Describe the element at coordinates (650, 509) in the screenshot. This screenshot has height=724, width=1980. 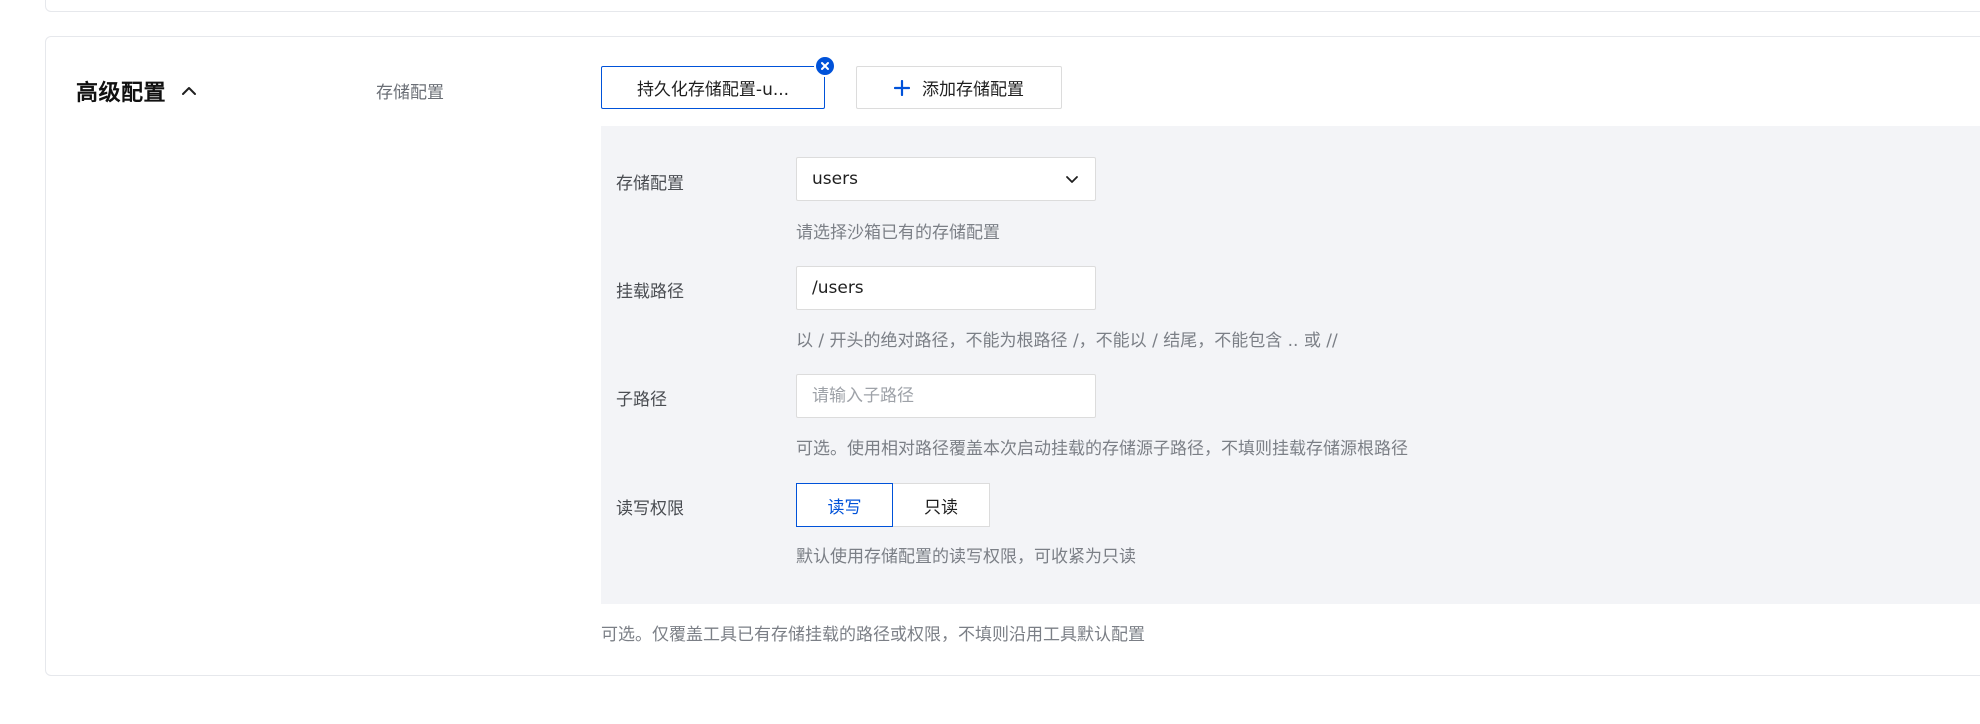
I see `permission-label: 读写权限` at that location.